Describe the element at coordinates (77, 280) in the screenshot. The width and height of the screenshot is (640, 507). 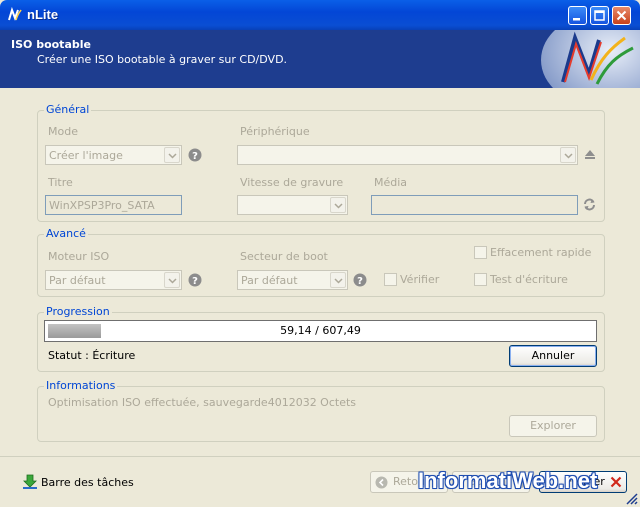
I see `iso-engine-value: Par défaut` at that location.